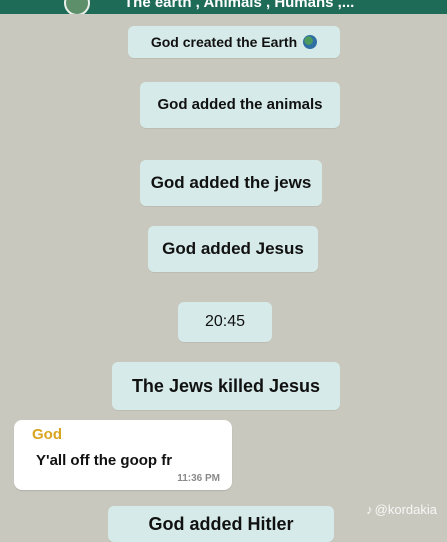 The width and height of the screenshot is (447, 542). What do you see at coordinates (224, 42) in the screenshot?
I see `system-message-text: God created the Earth` at bounding box center [224, 42].